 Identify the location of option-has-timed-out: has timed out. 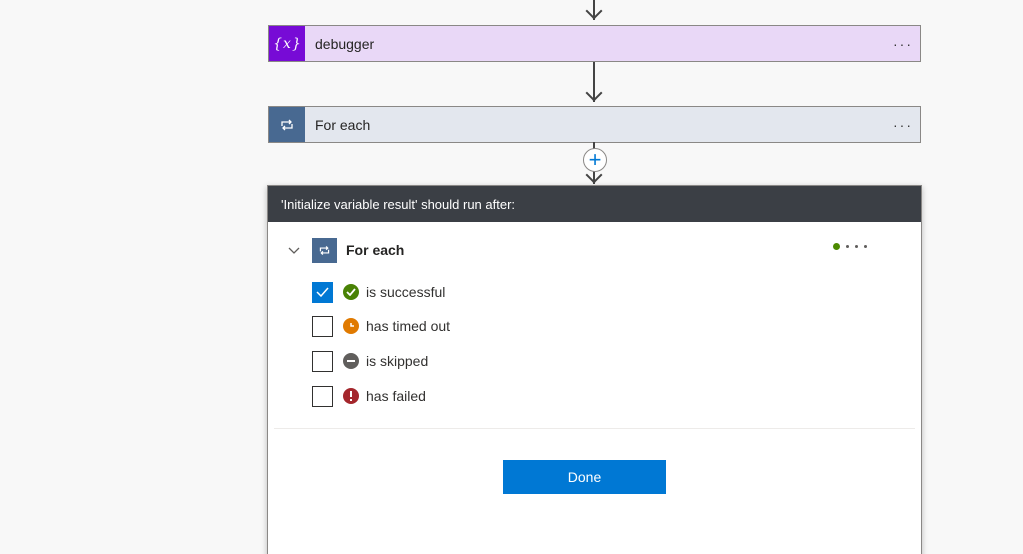
(381, 326).